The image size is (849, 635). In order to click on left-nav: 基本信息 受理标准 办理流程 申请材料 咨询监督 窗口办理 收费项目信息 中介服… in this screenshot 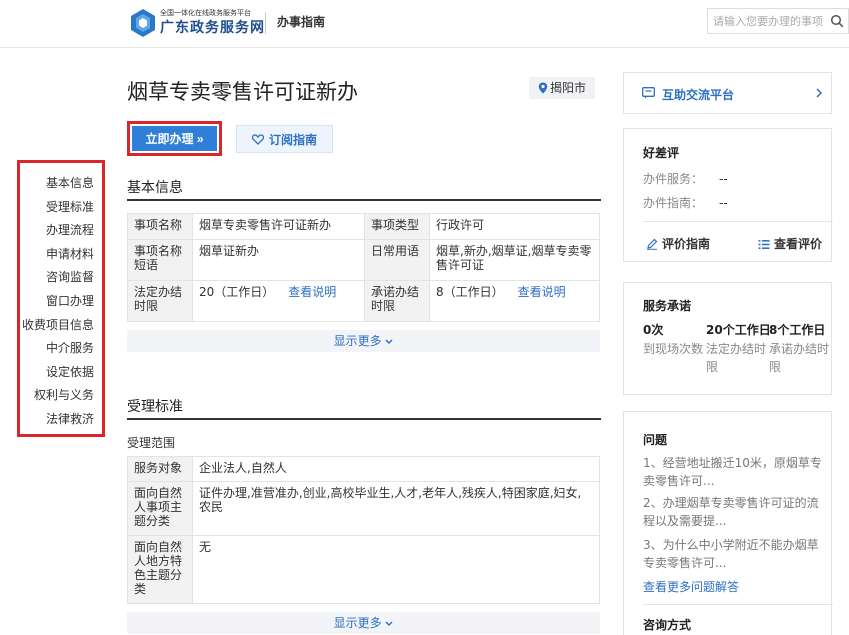, I will do `click(61, 298)`.